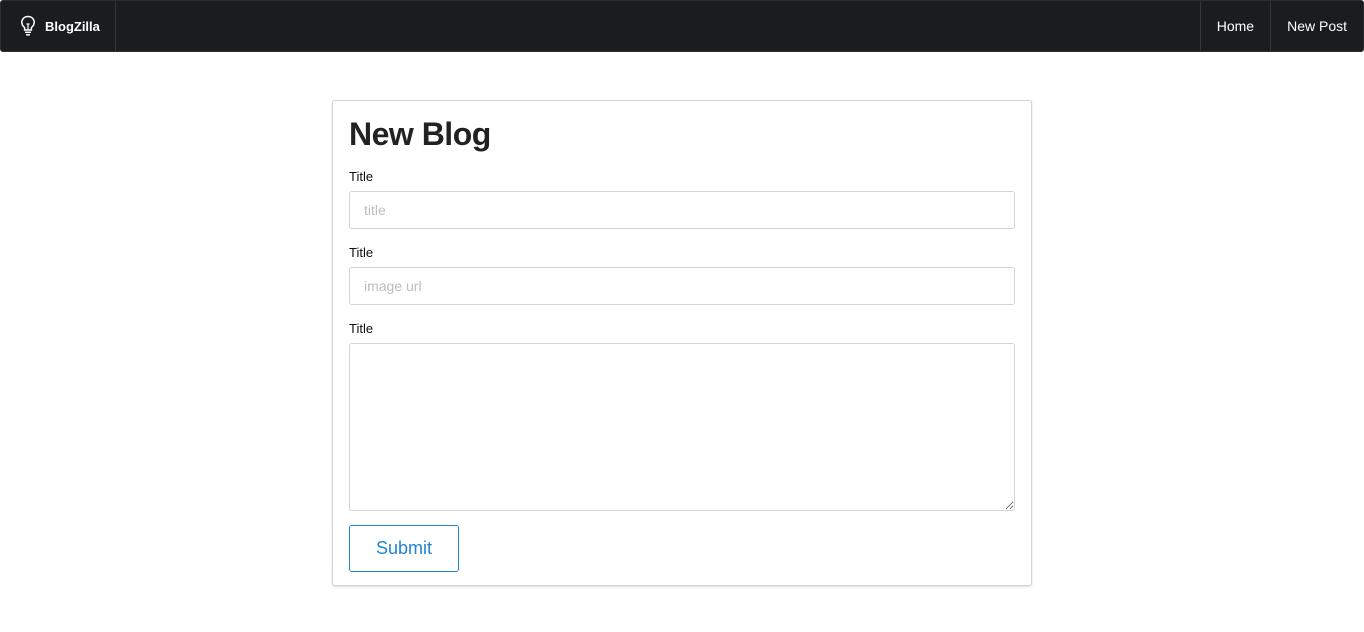 The image size is (1364, 632). What do you see at coordinates (361, 328) in the screenshot?
I see `body-field-label: Title` at bounding box center [361, 328].